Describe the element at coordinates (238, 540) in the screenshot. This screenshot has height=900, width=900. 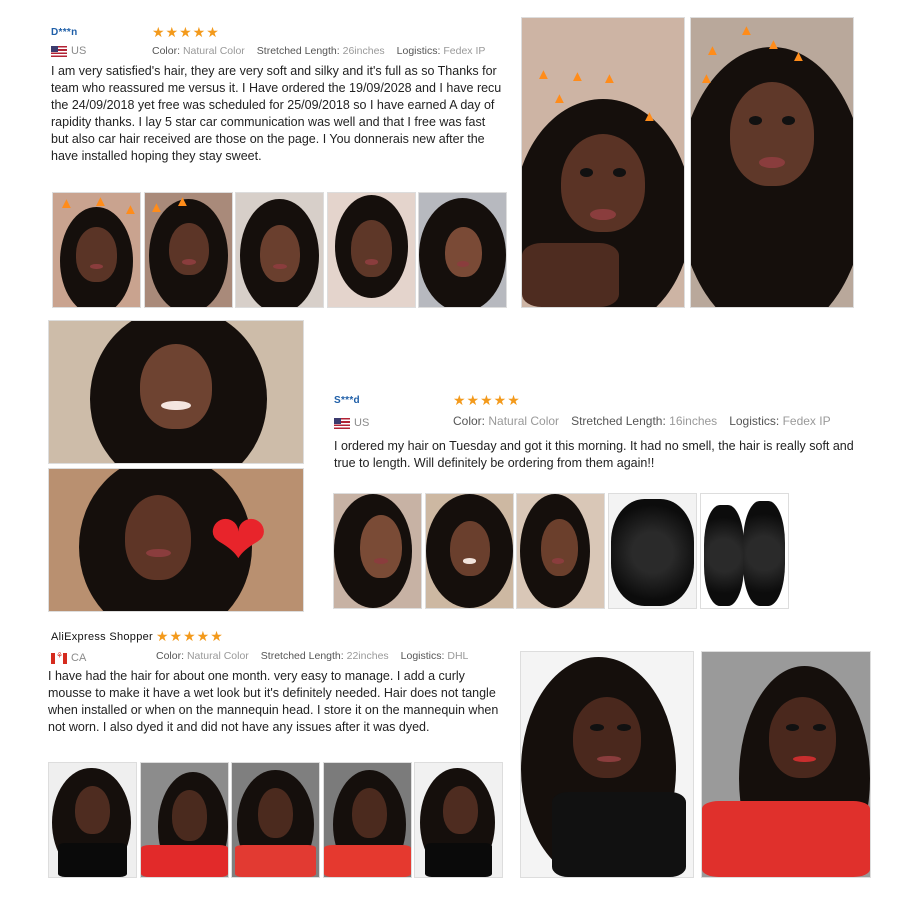
I see `heart-sticker-icon: ❤` at that location.